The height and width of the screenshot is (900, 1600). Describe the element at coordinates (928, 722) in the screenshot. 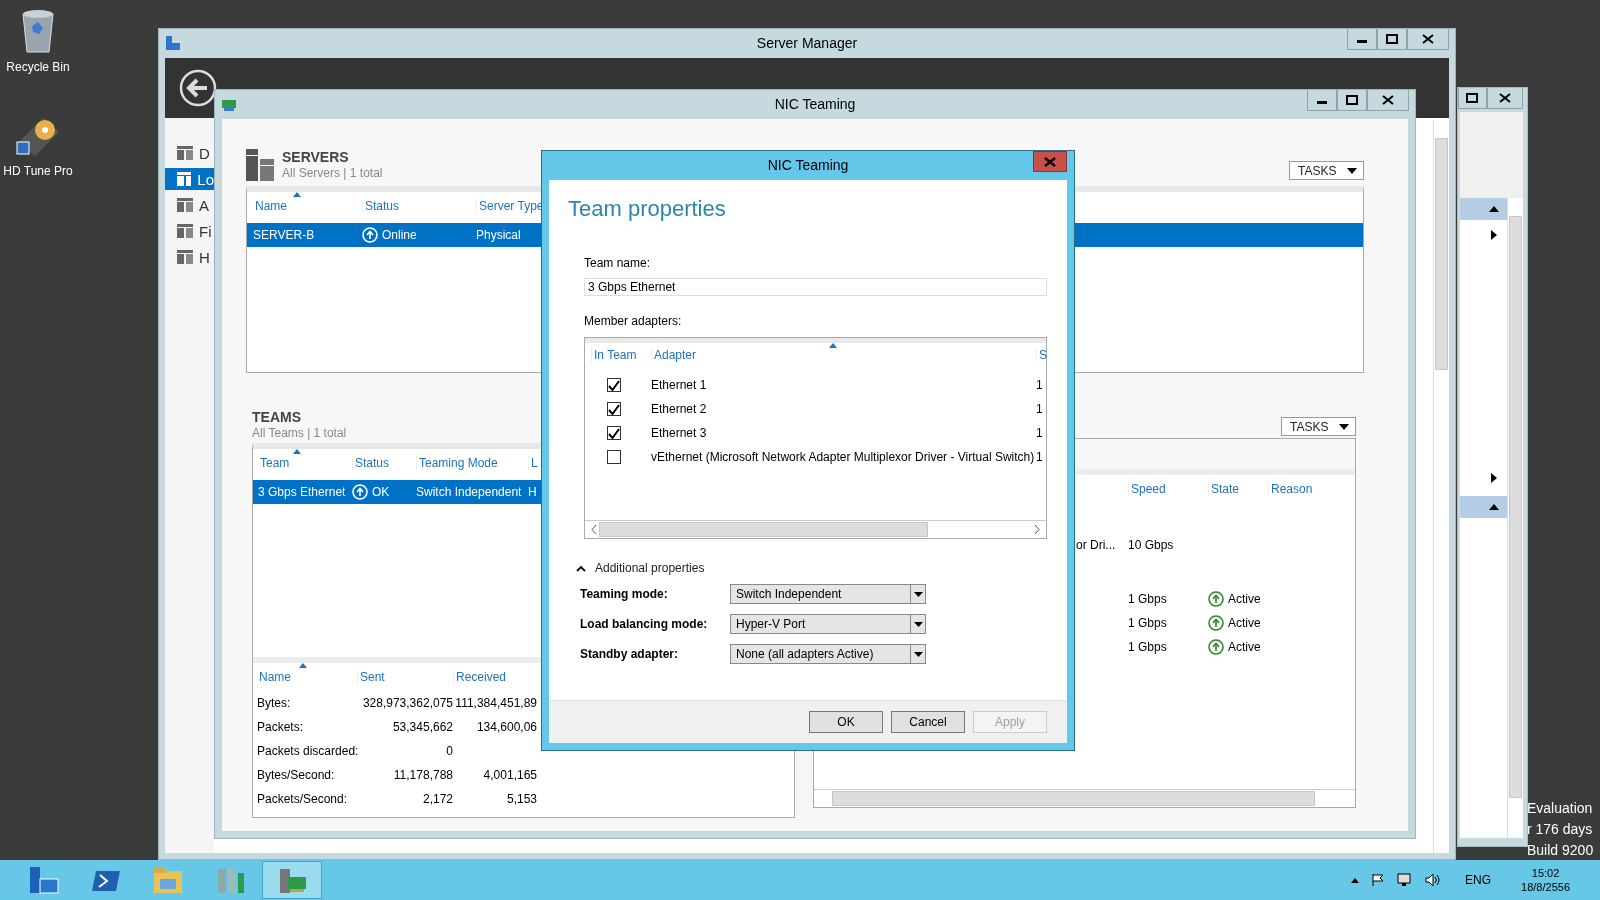

I see `dialog-button: Cancel` at that location.